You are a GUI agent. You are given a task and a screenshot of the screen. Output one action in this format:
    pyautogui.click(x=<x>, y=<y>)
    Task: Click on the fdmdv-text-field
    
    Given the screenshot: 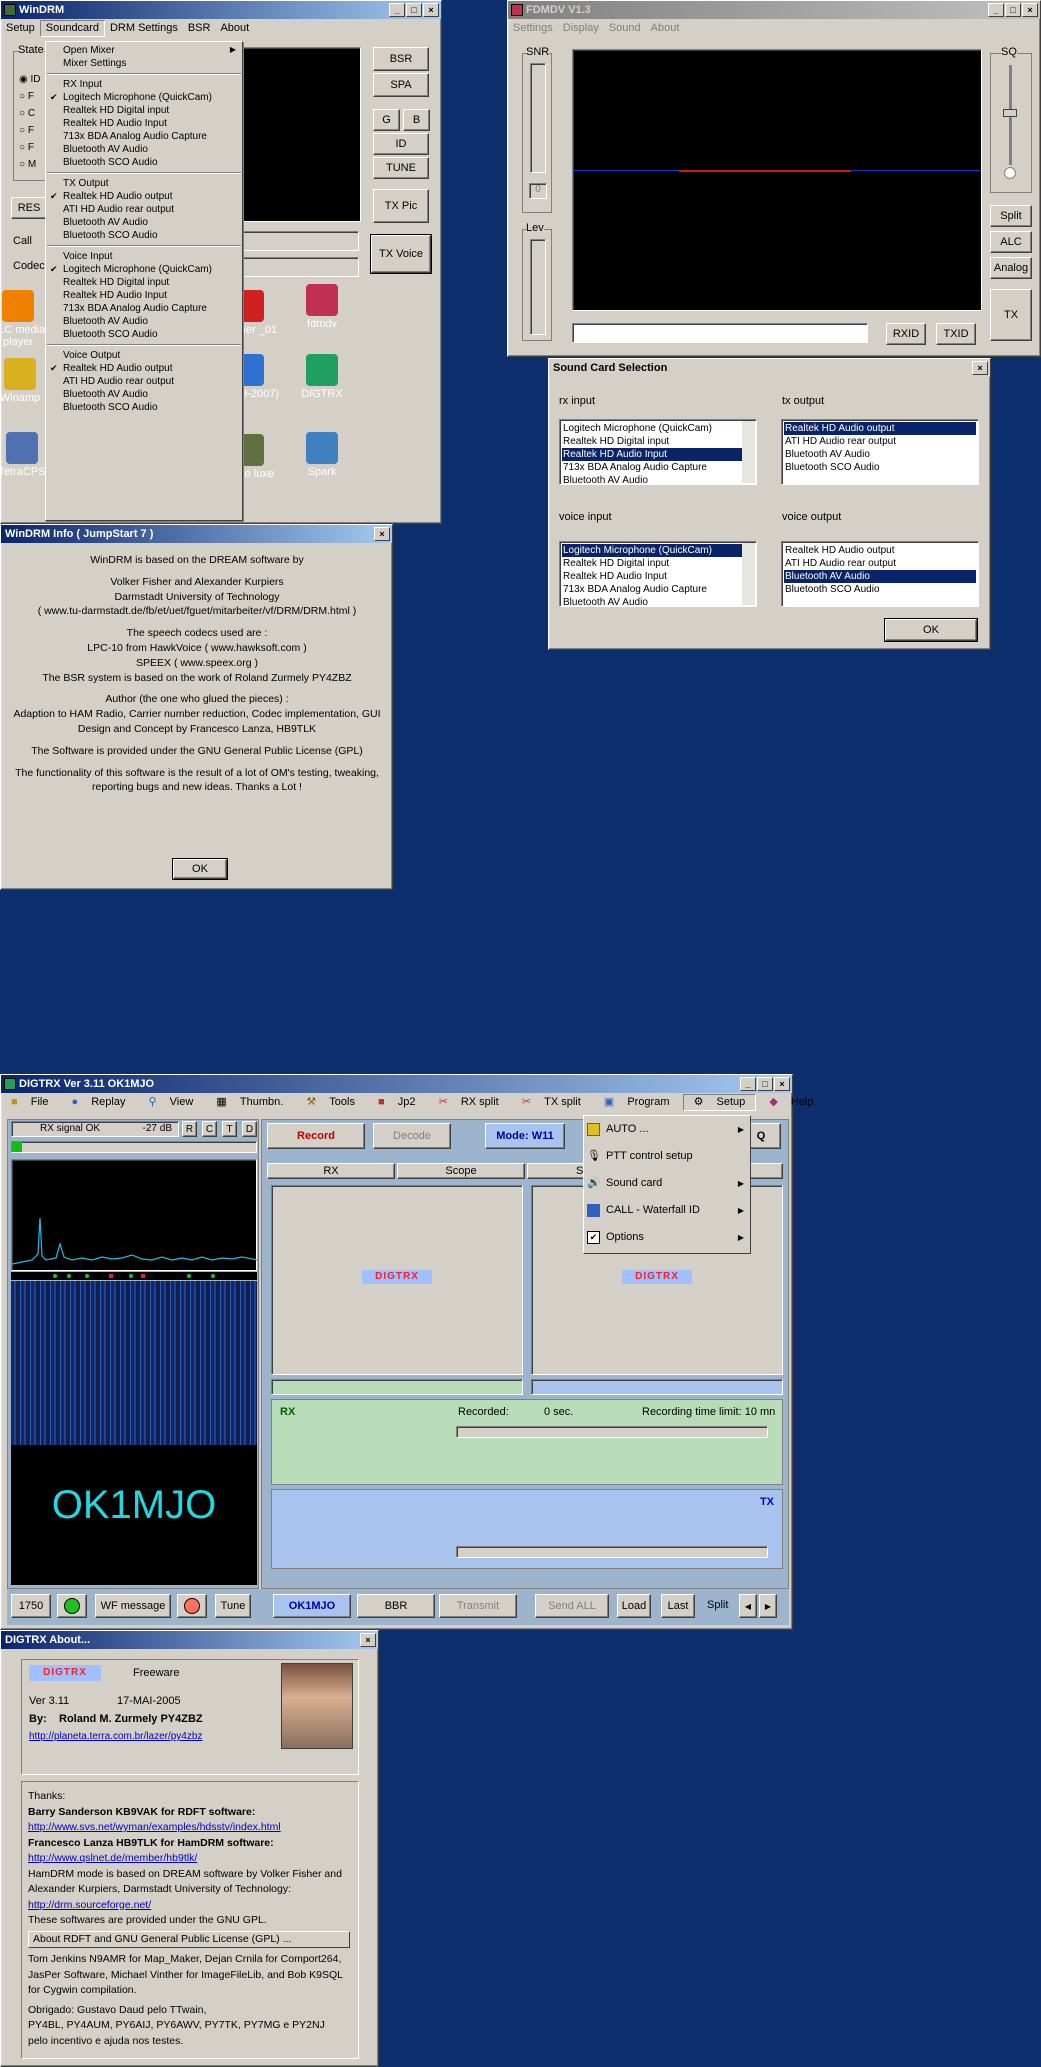 What is the action you would take?
    pyautogui.click(x=720, y=333)
    